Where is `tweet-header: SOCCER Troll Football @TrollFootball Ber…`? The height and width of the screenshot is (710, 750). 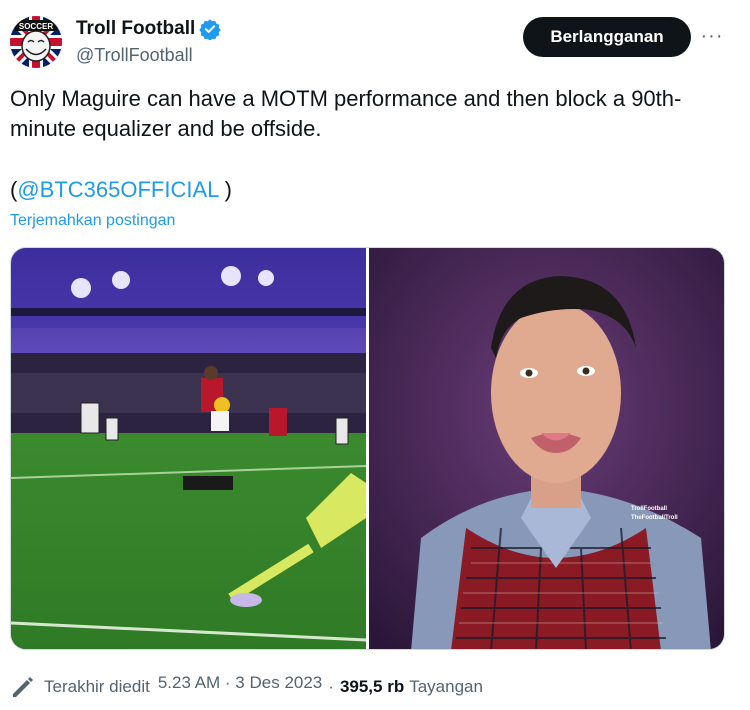
tweet-header: SOCCER Troll Football @TrollFootball Ber… is located at coordinates (375, 42).